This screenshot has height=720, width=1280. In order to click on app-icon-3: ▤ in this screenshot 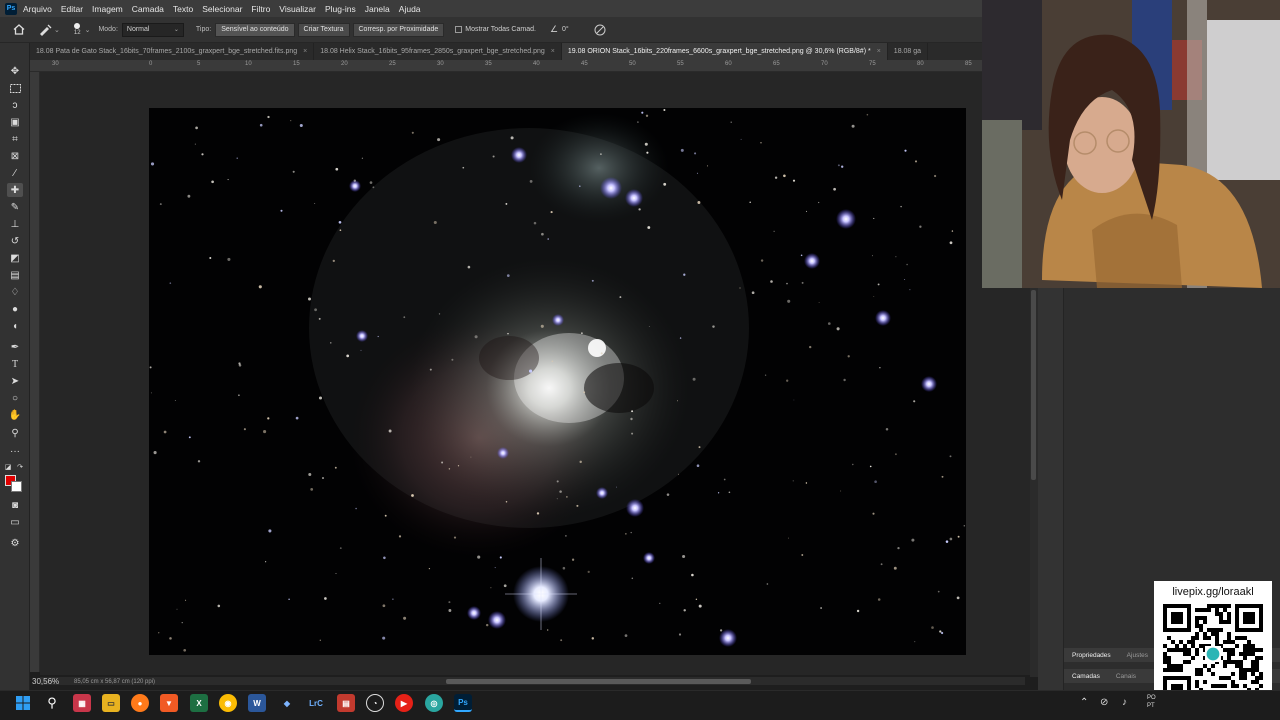, I will do `click(346, 703)`.